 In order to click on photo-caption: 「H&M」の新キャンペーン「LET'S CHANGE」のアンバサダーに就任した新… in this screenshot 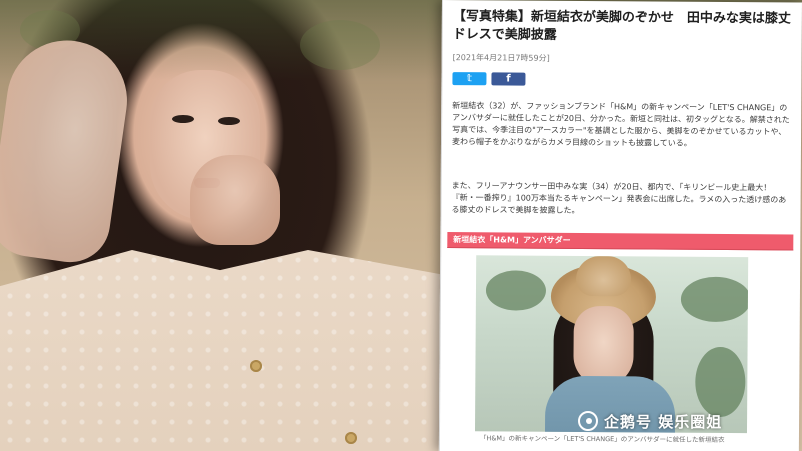, I will do `click(602, 439)`.